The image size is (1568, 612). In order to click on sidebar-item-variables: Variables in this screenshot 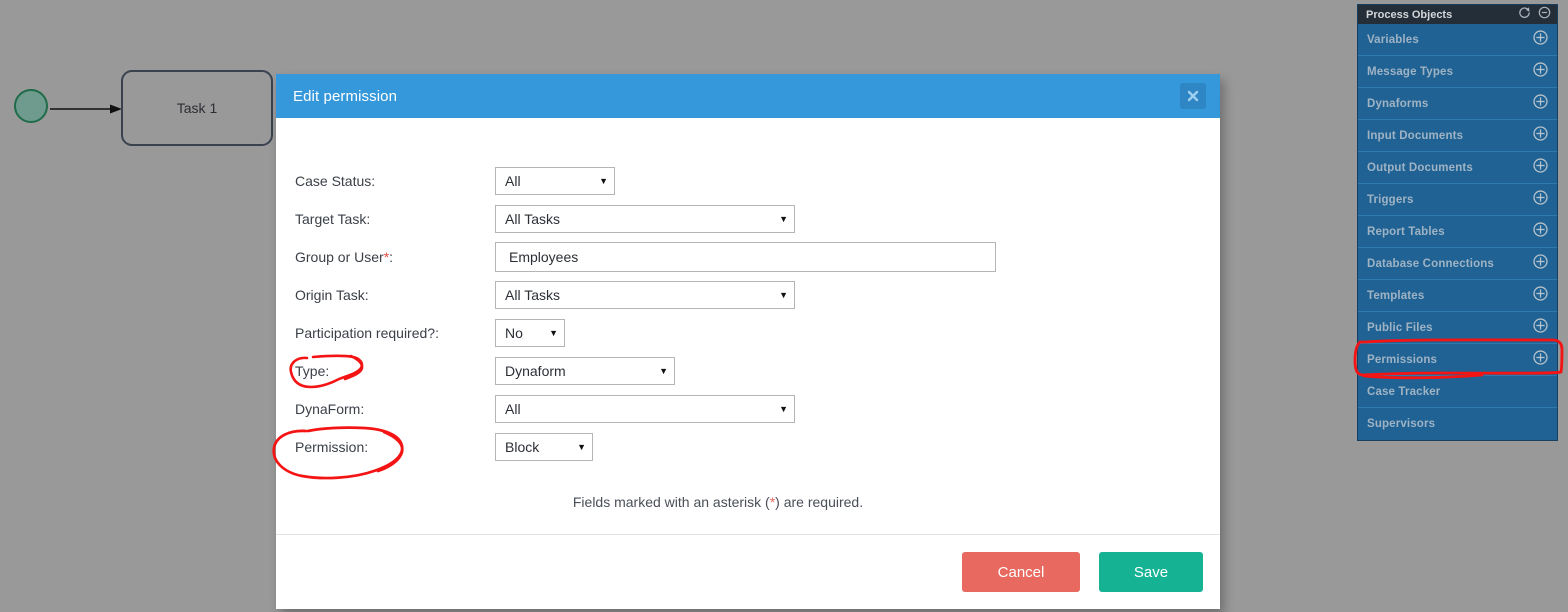, I will do `click(1457, 40)`.